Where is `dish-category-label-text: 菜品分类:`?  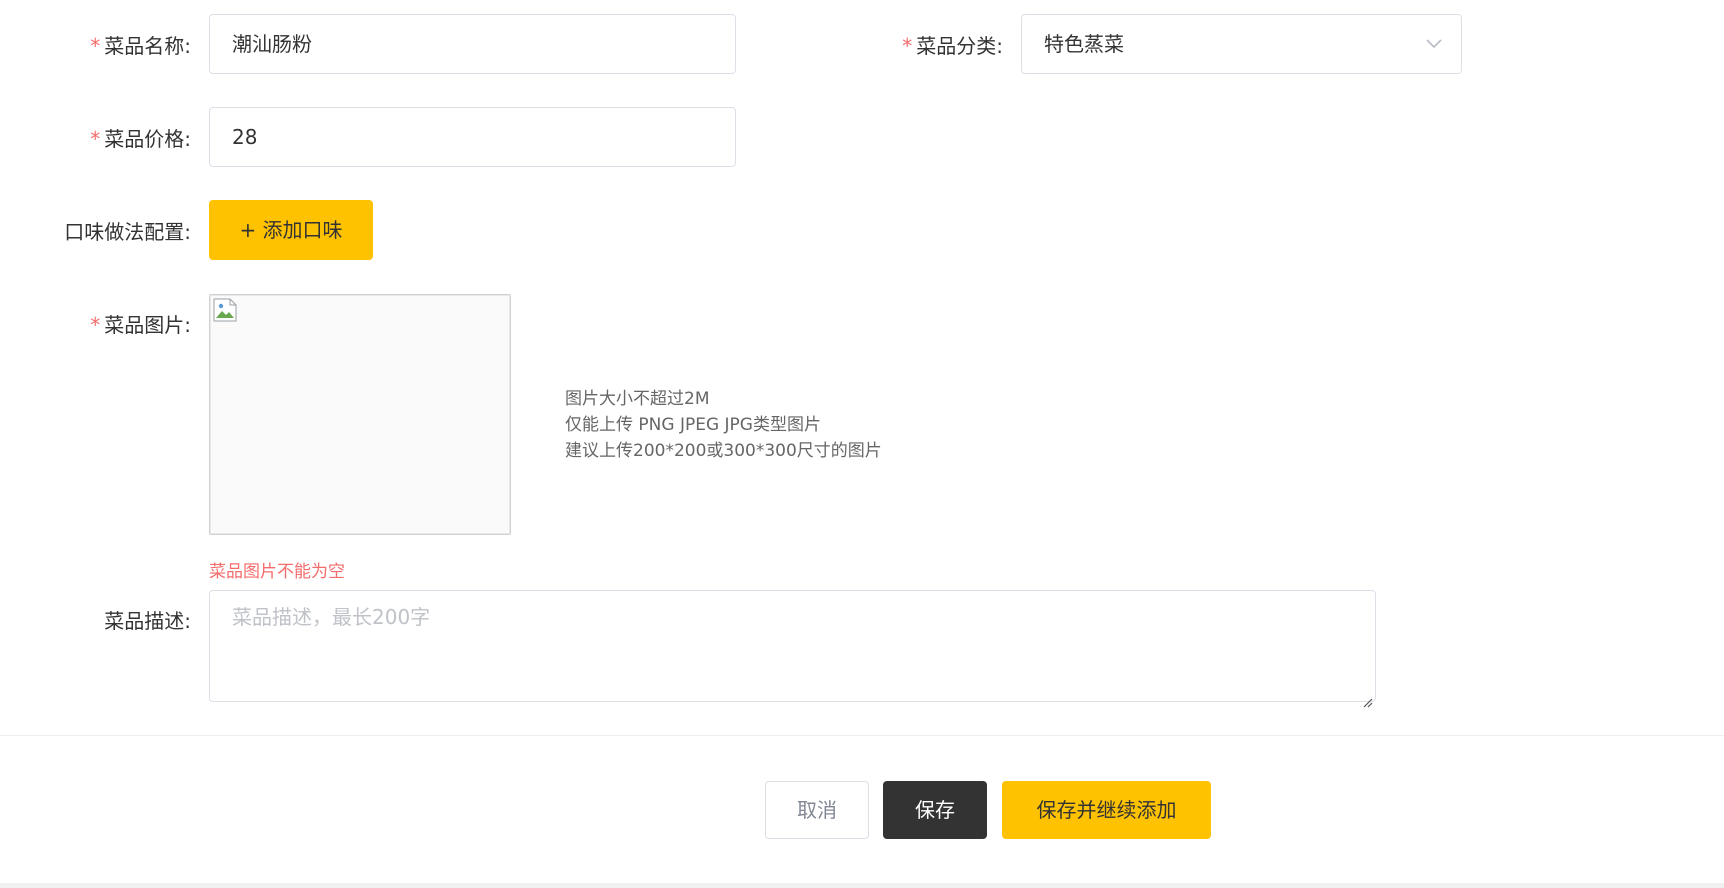
dish-category-label-text: 菜品分类: is located at coordinates (959, 46).